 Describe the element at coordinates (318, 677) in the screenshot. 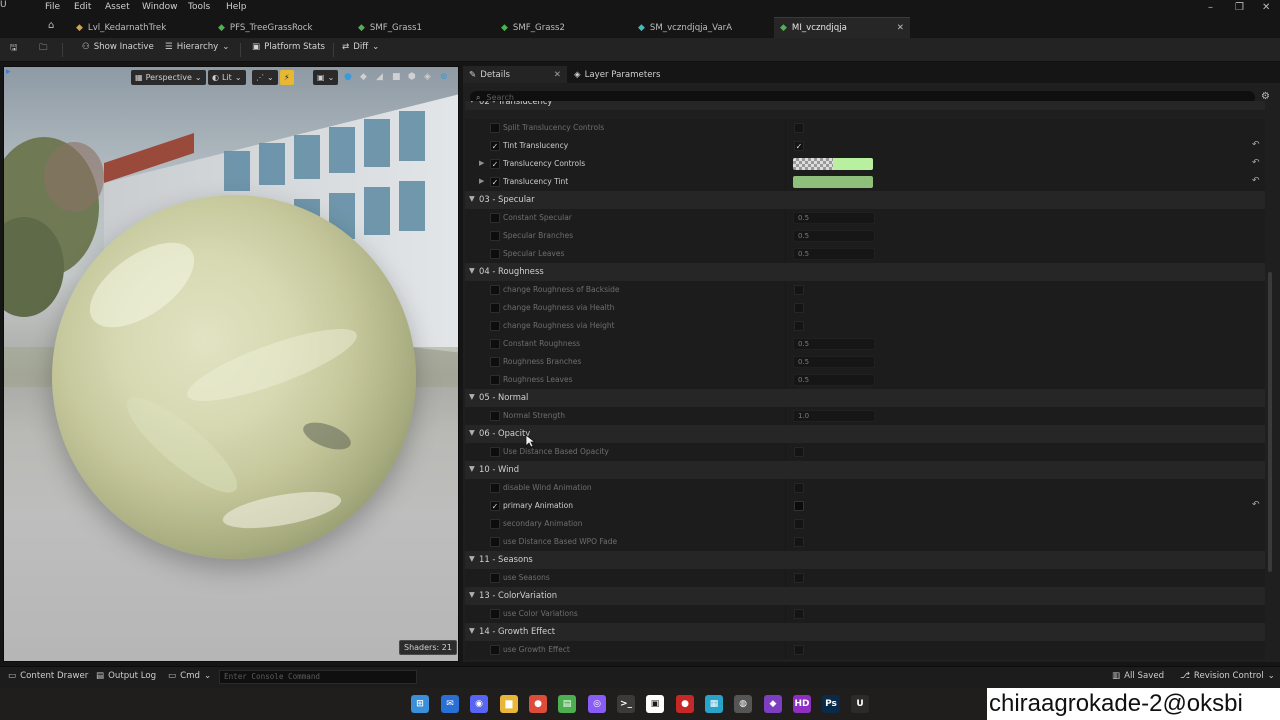

I see `console-command-input: Enter Console Command` at that location.